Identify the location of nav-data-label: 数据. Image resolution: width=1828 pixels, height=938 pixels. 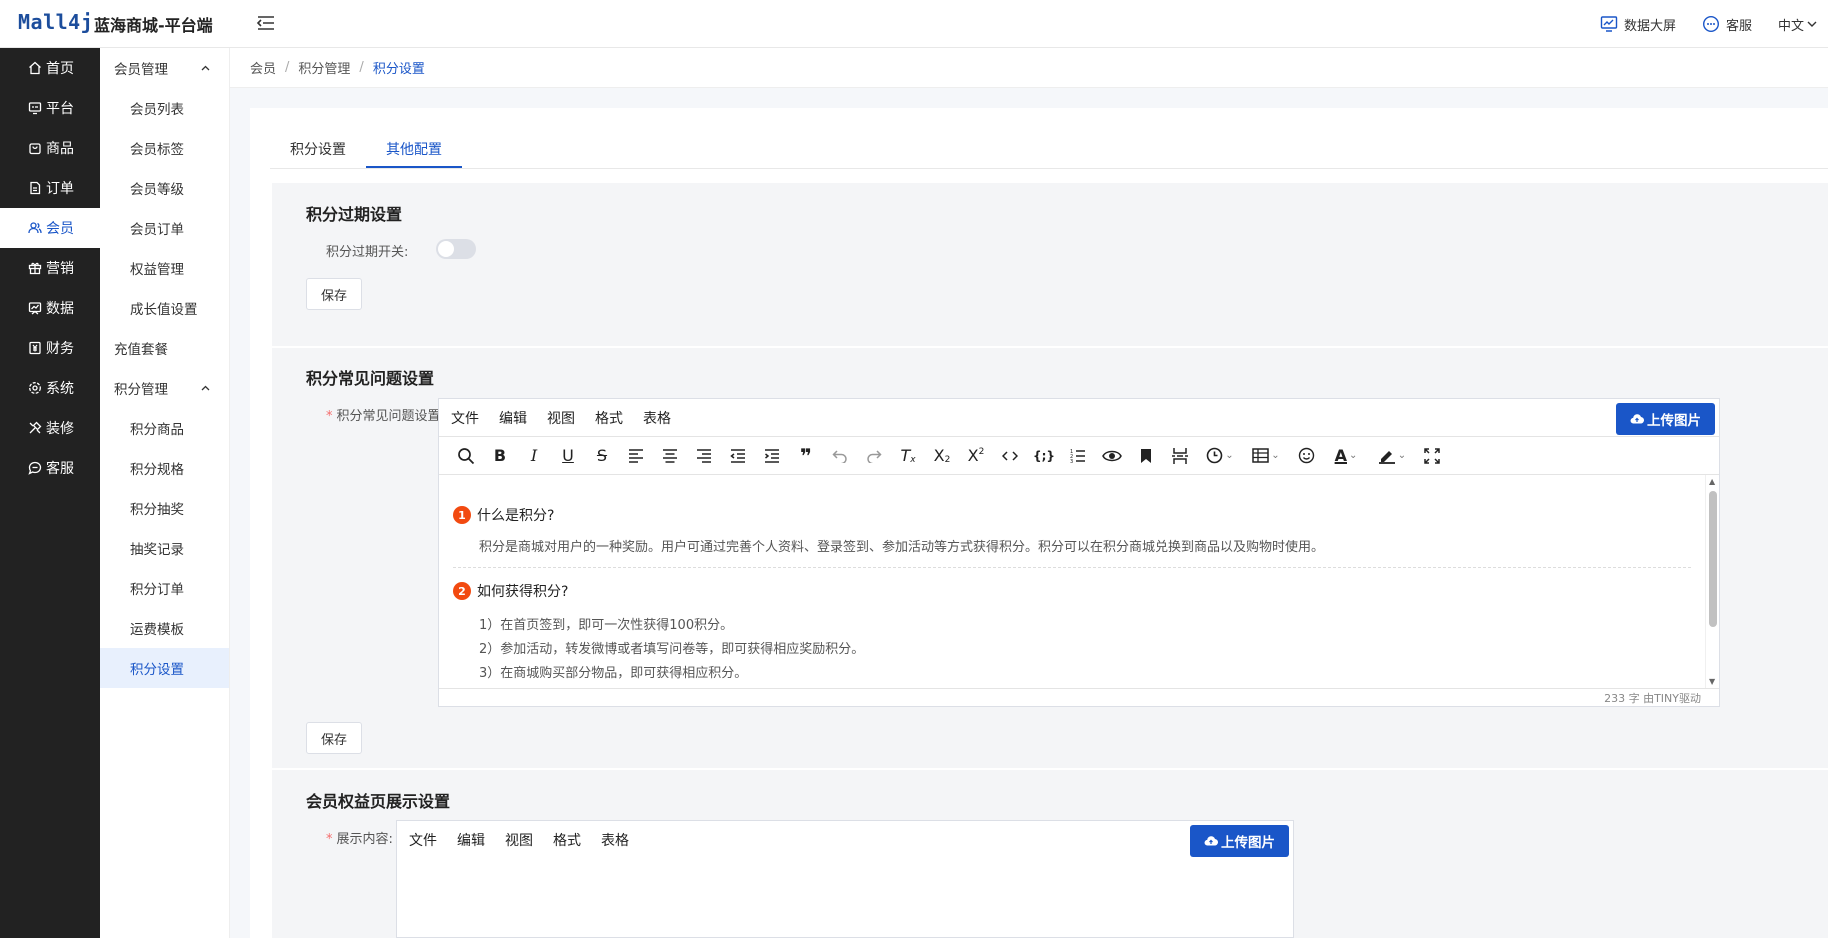
(60, 309).